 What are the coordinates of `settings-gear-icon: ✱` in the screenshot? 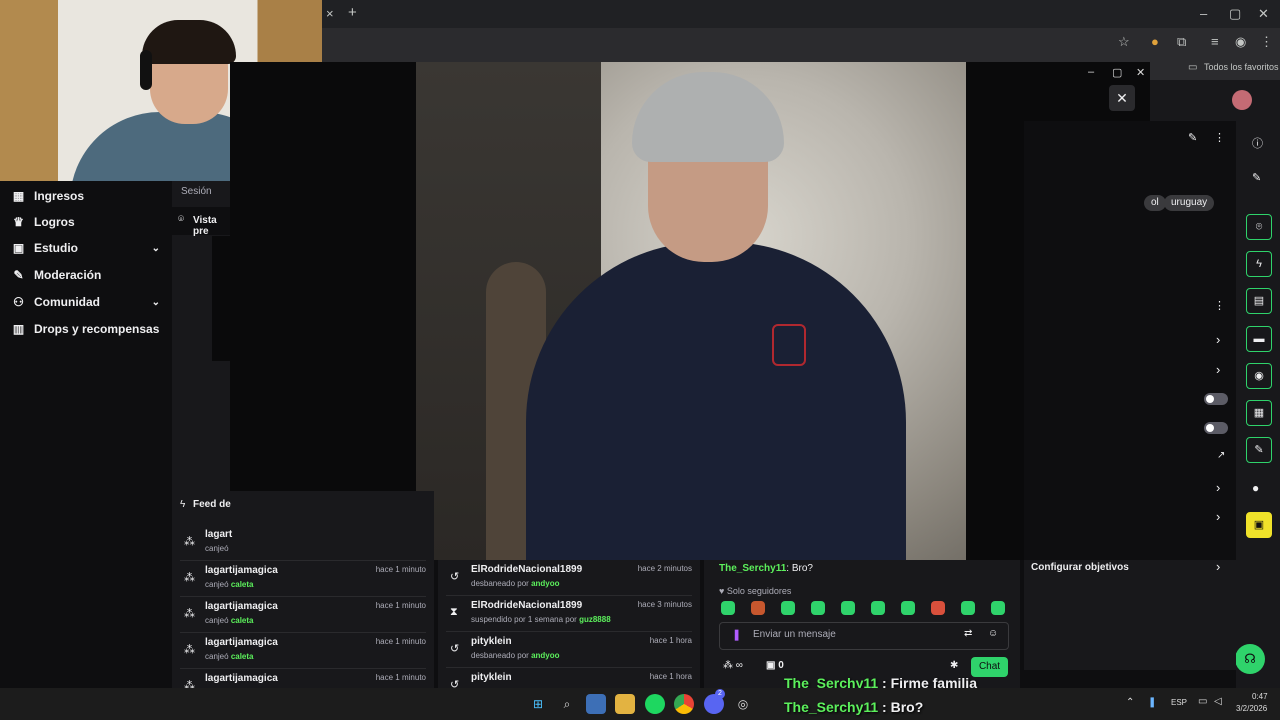 It's located at (954, 665).